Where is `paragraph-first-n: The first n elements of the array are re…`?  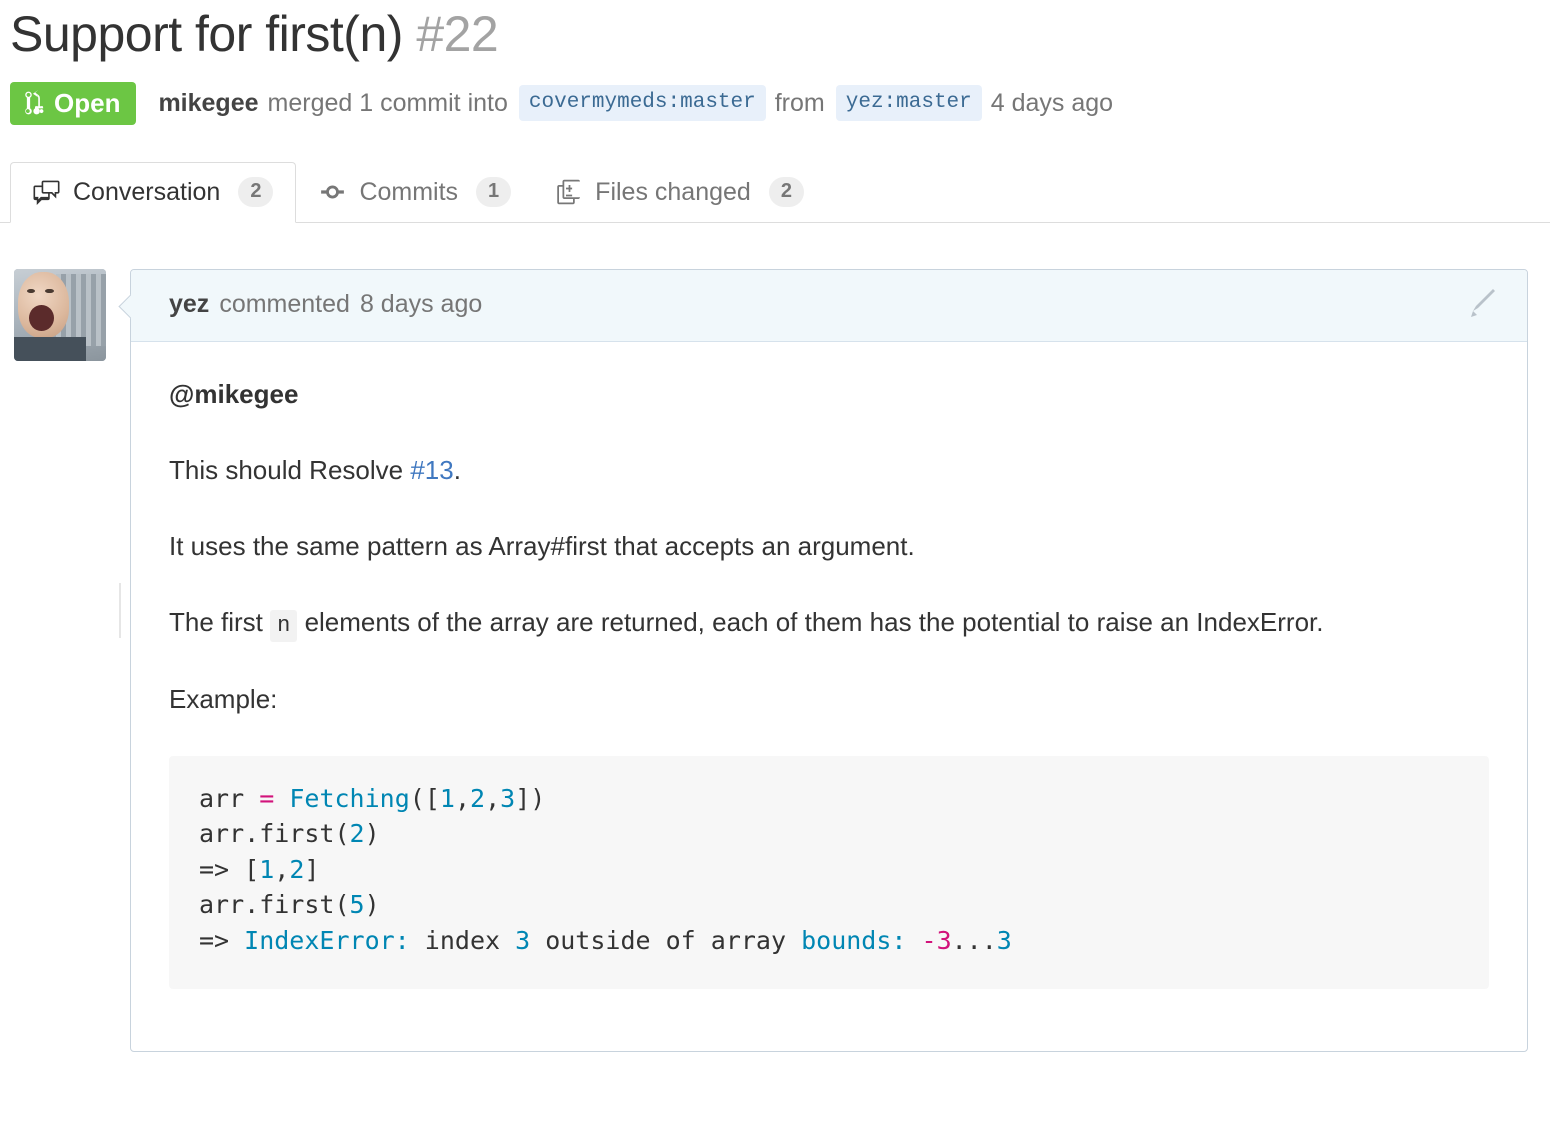 paragraph-first-n: The first n elements of the array are re… is located at coordinates (829, 622).